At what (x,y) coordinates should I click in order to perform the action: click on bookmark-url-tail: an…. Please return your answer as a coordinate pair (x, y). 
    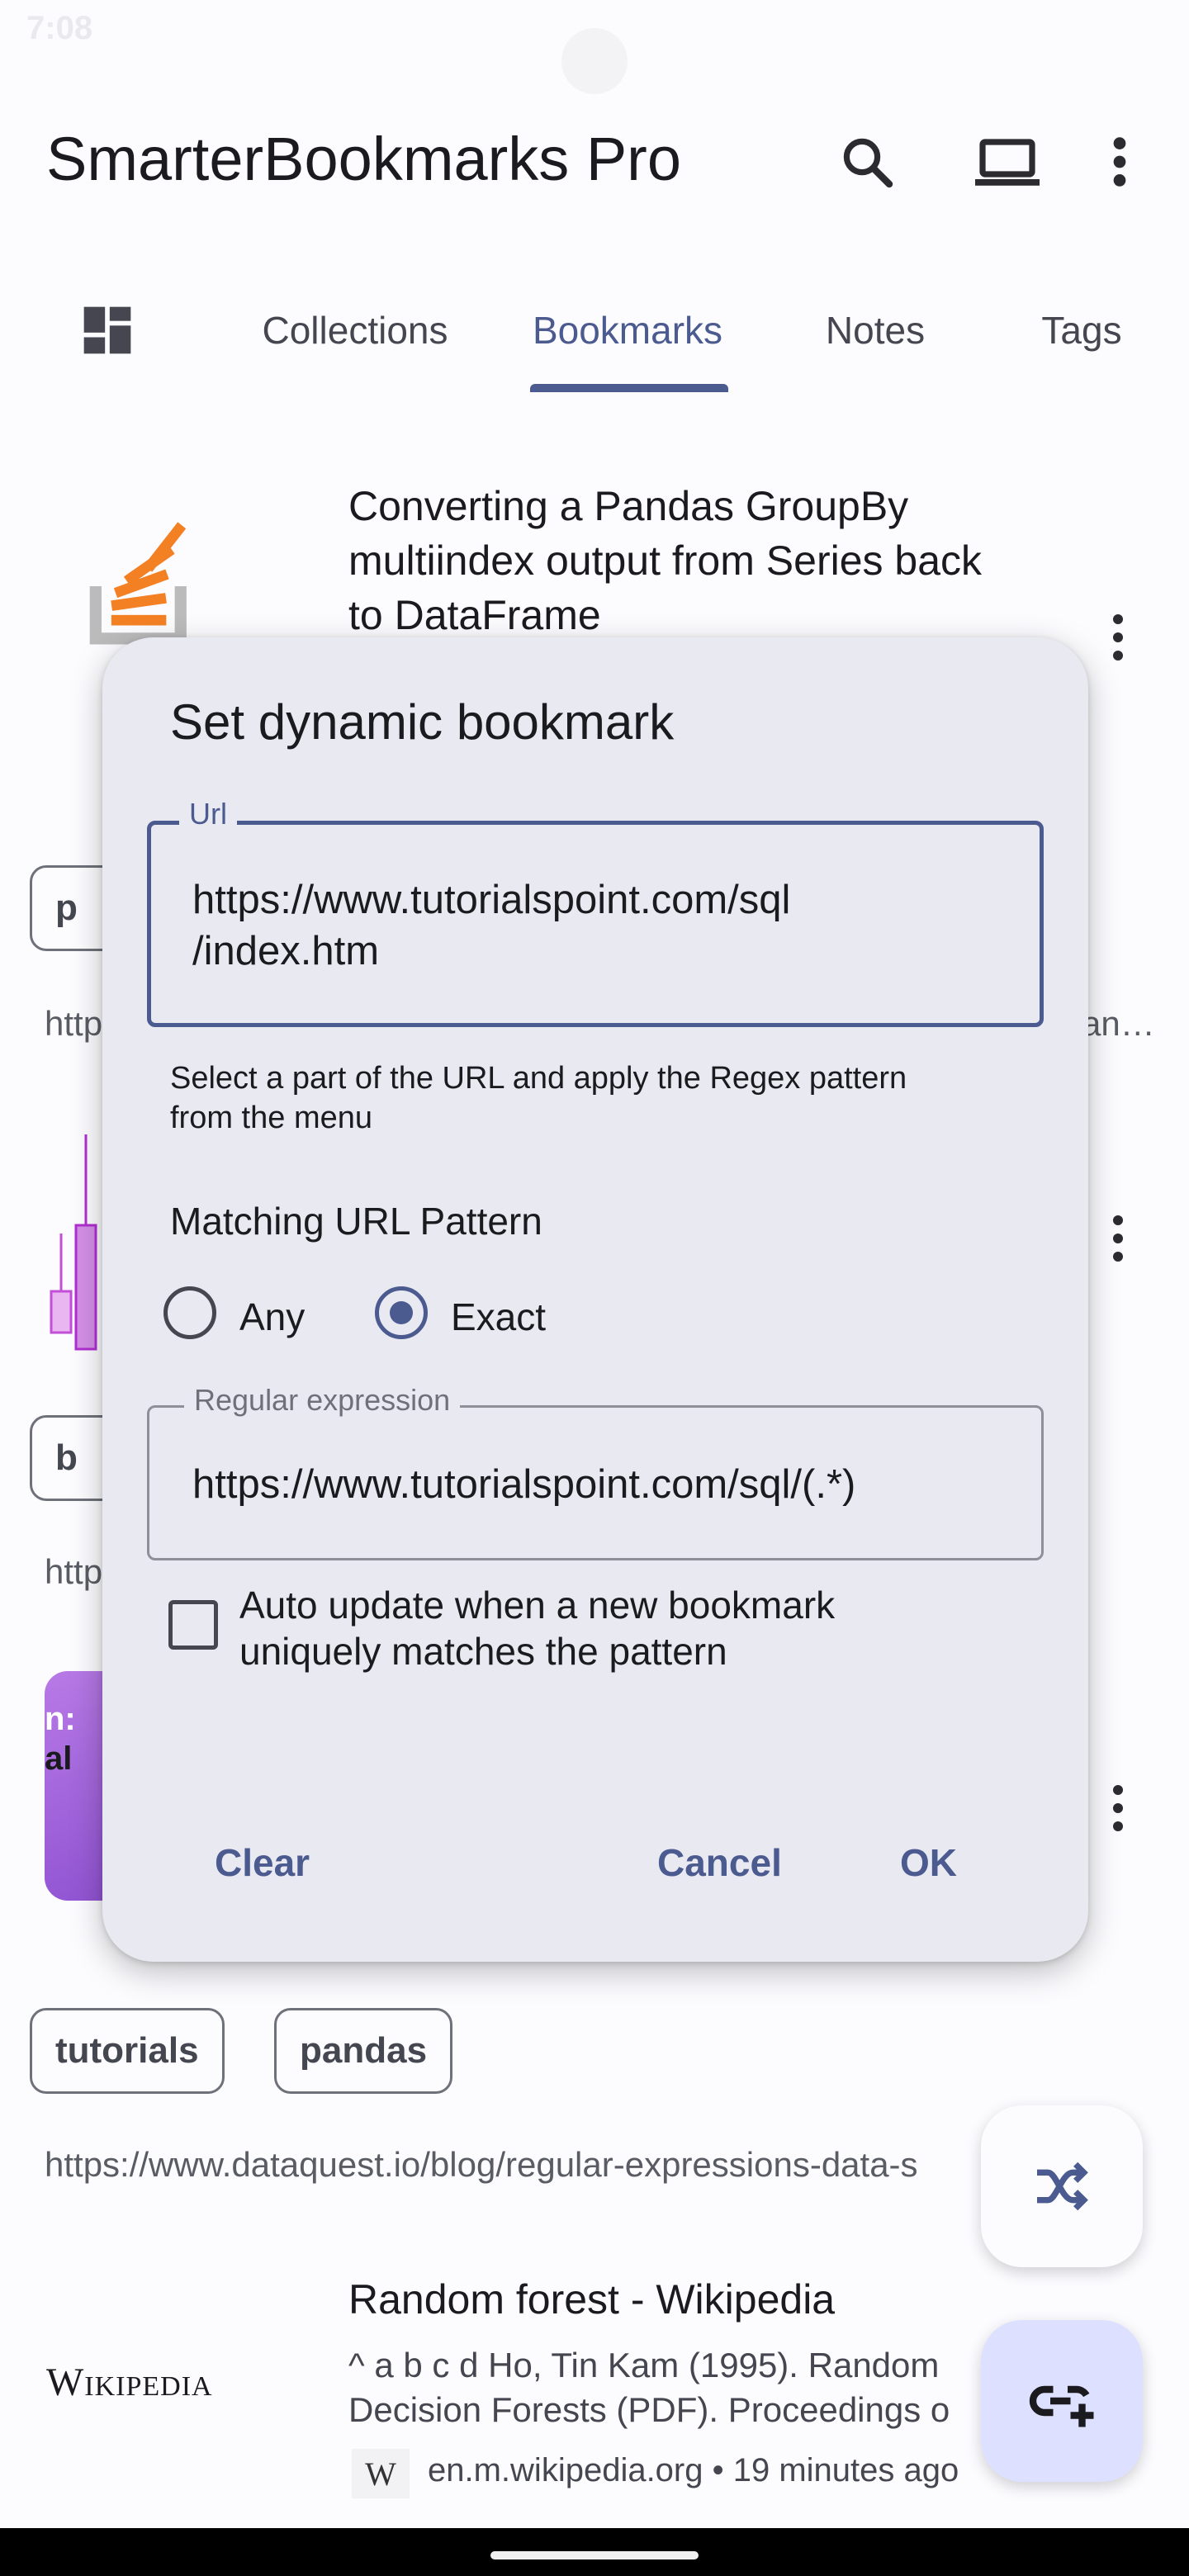
    Looking at the image, I should click on (1118, 1023).